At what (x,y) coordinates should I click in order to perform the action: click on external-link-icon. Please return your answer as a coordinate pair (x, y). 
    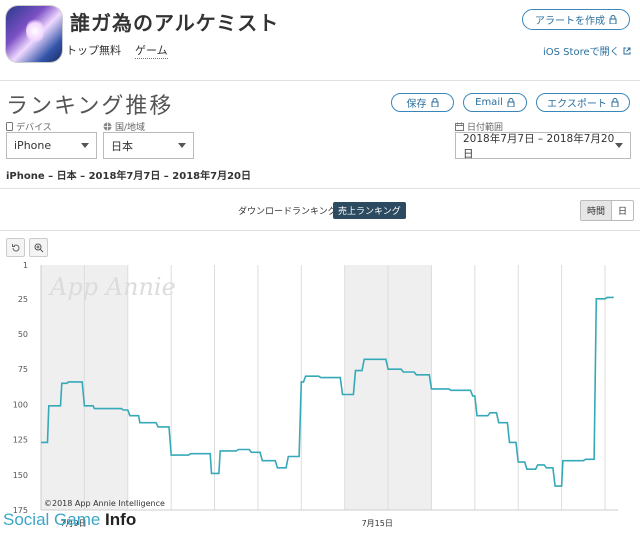
    Looking at the image, I should click on (627, 50).